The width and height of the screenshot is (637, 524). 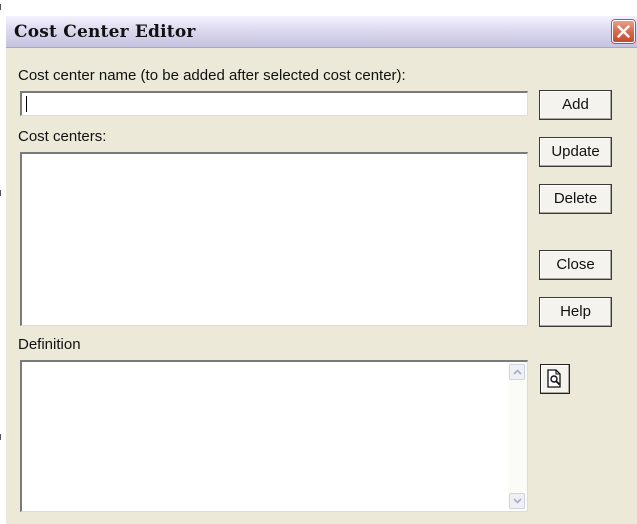 I want to click on window-title: Cost Center Editor, so click(x=105, y=32).